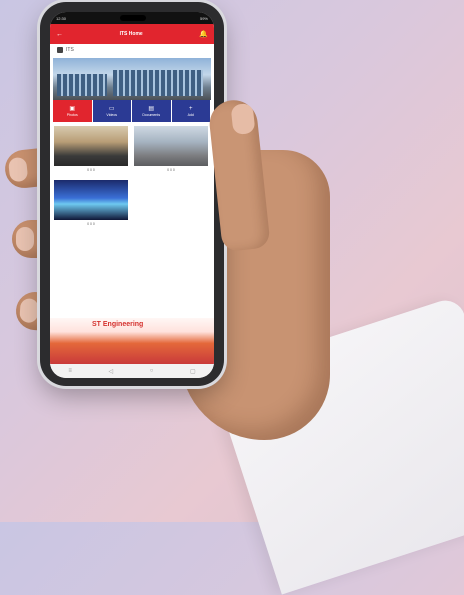  What do you see at coordinates (132, 175) in the screenshot?
I see `media-grid: 0 0 0 0 0 0 0 0 0` at bounding box center [132, 175].